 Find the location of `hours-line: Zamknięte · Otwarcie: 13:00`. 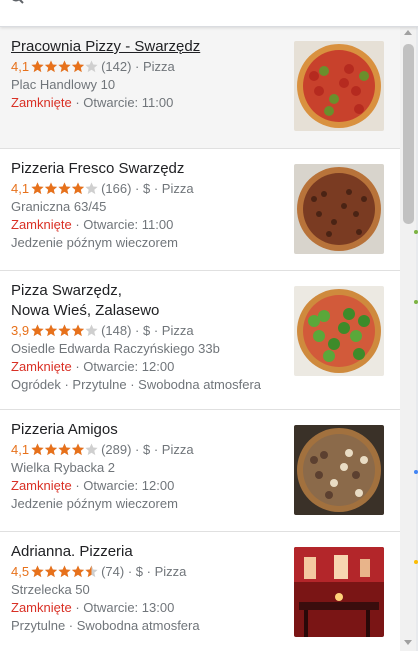

hours-line: Zamknięte · Otwarcie: 13:00 is located at coordinates (146, 608).